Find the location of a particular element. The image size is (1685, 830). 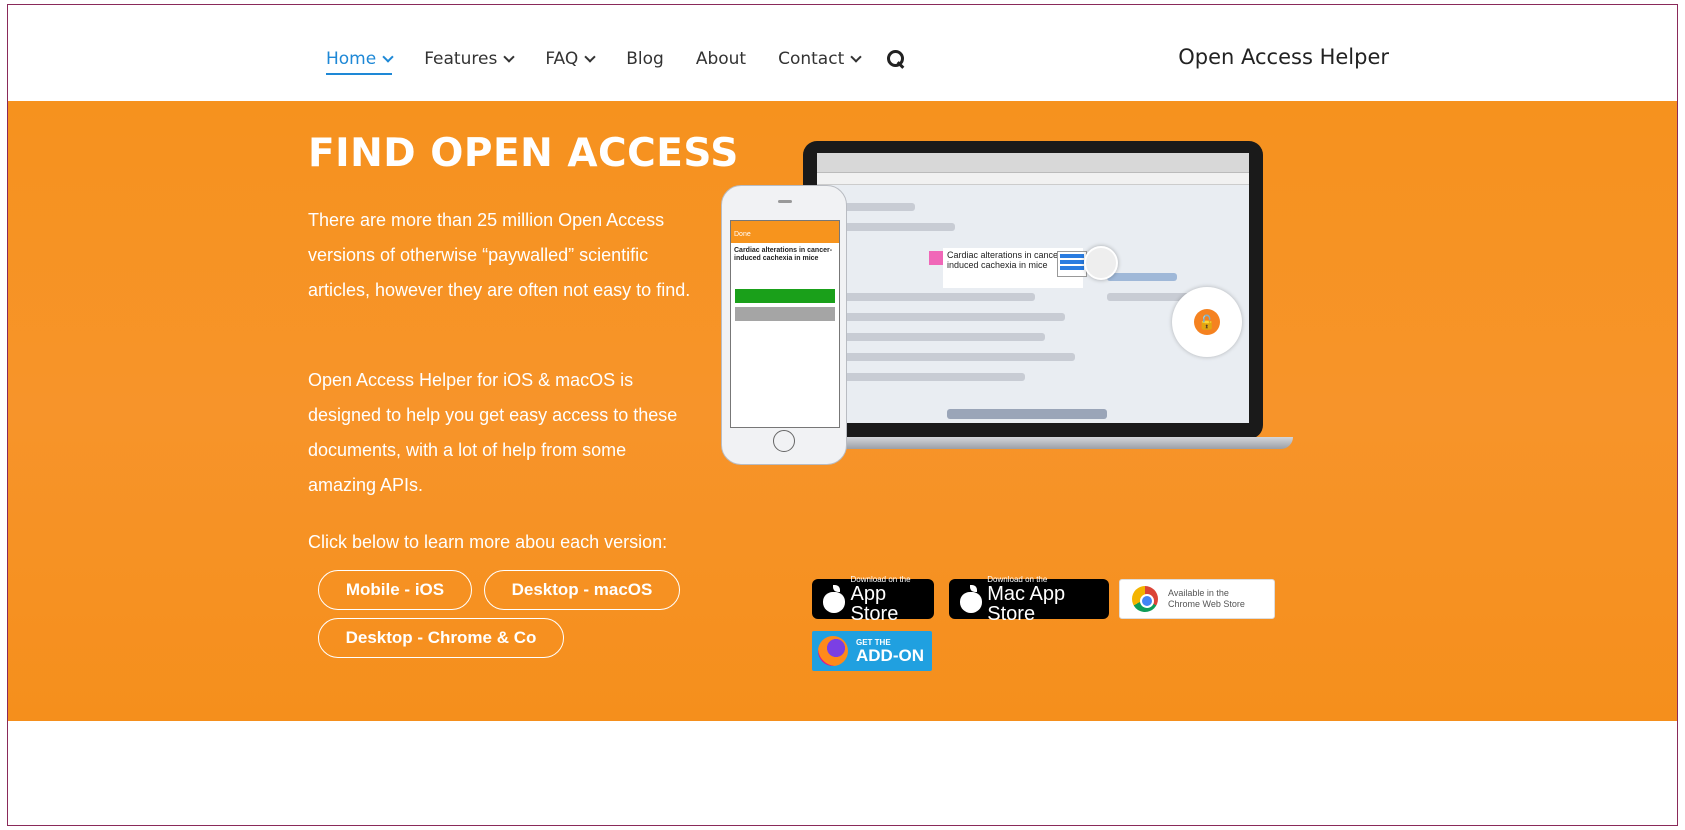

chrome-web-store-small: Available in the is located at coordinates (1198, 593).